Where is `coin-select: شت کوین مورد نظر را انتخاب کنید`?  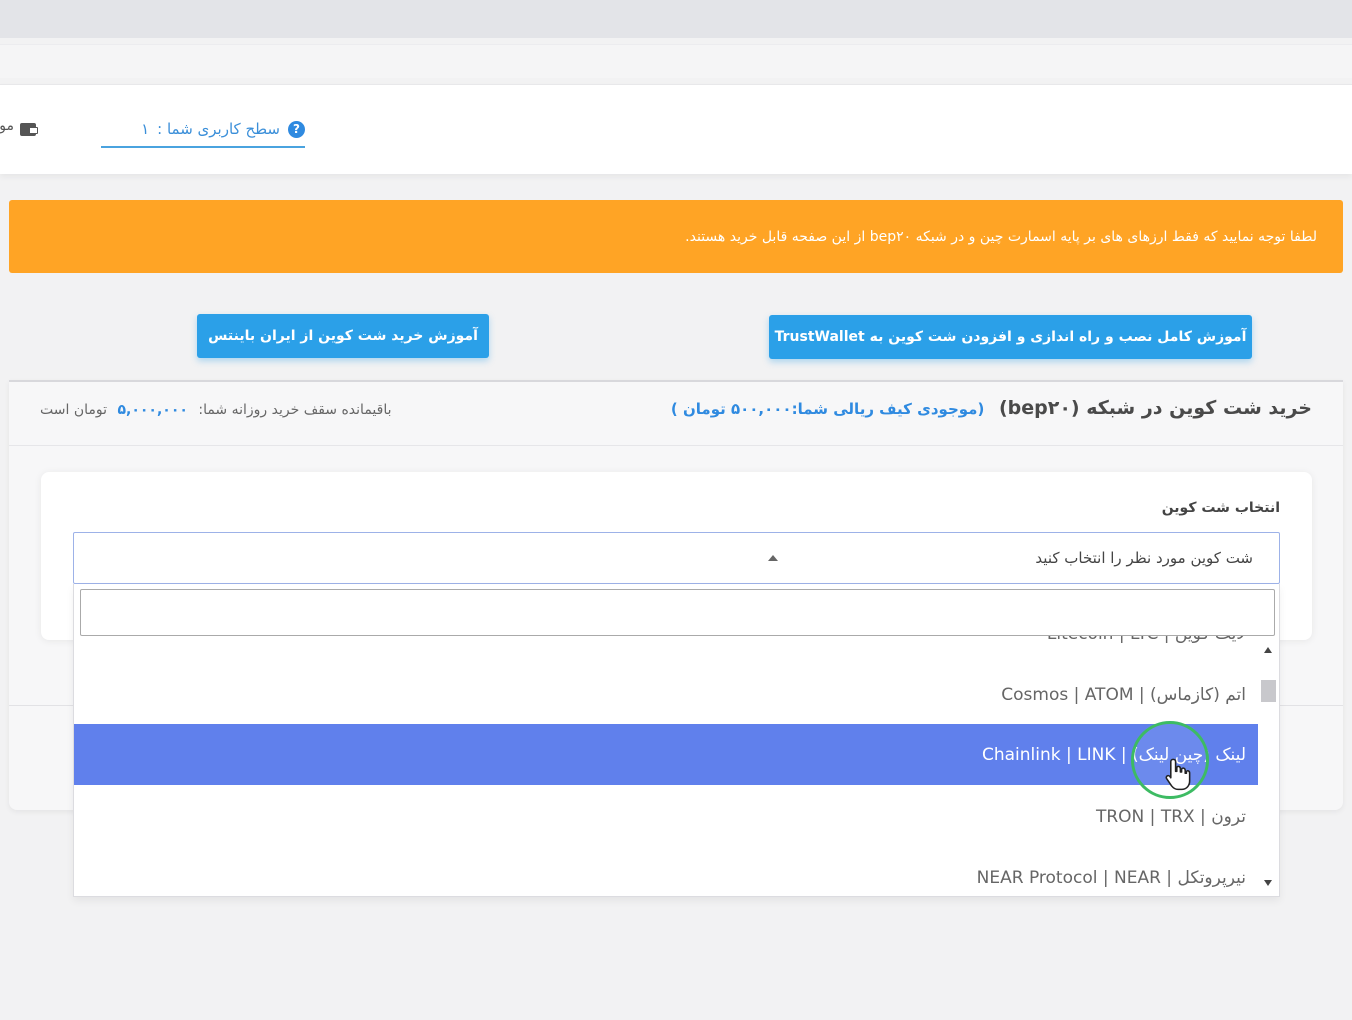 coin-select: شت کوین مورد نظر را انتخاب کنید is located at coordinates (676, 558).